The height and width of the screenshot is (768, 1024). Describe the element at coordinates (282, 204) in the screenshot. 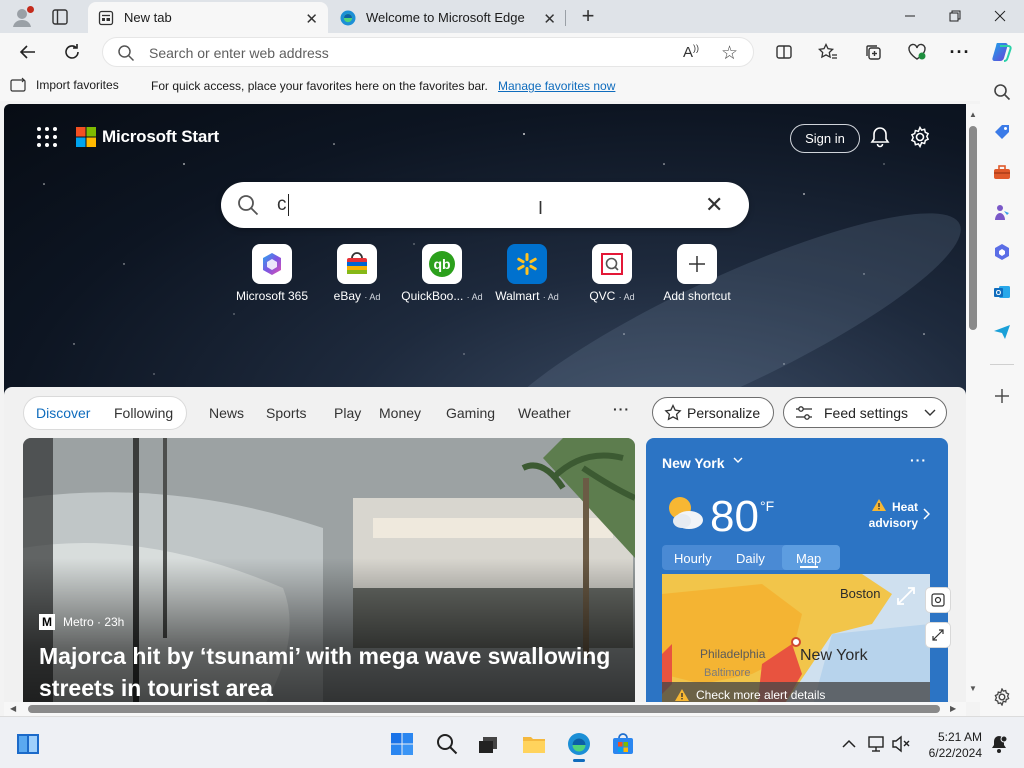

I see `search-input-value: c` at that location.